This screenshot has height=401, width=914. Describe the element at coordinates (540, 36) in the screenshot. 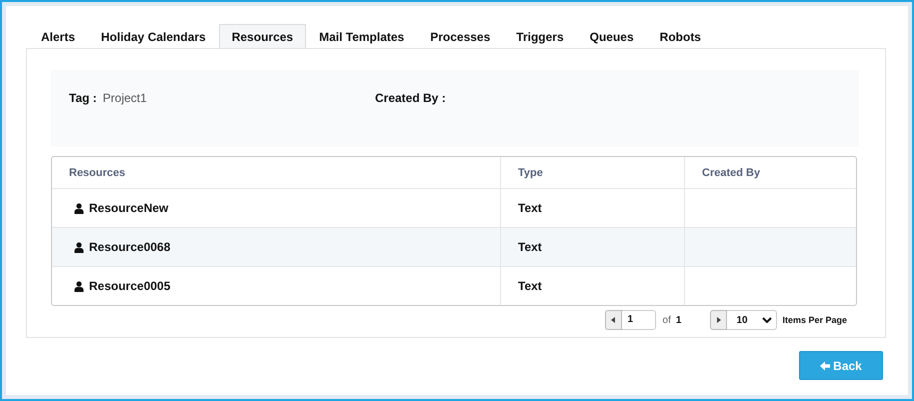

I see `tab: Triggers` at that location.